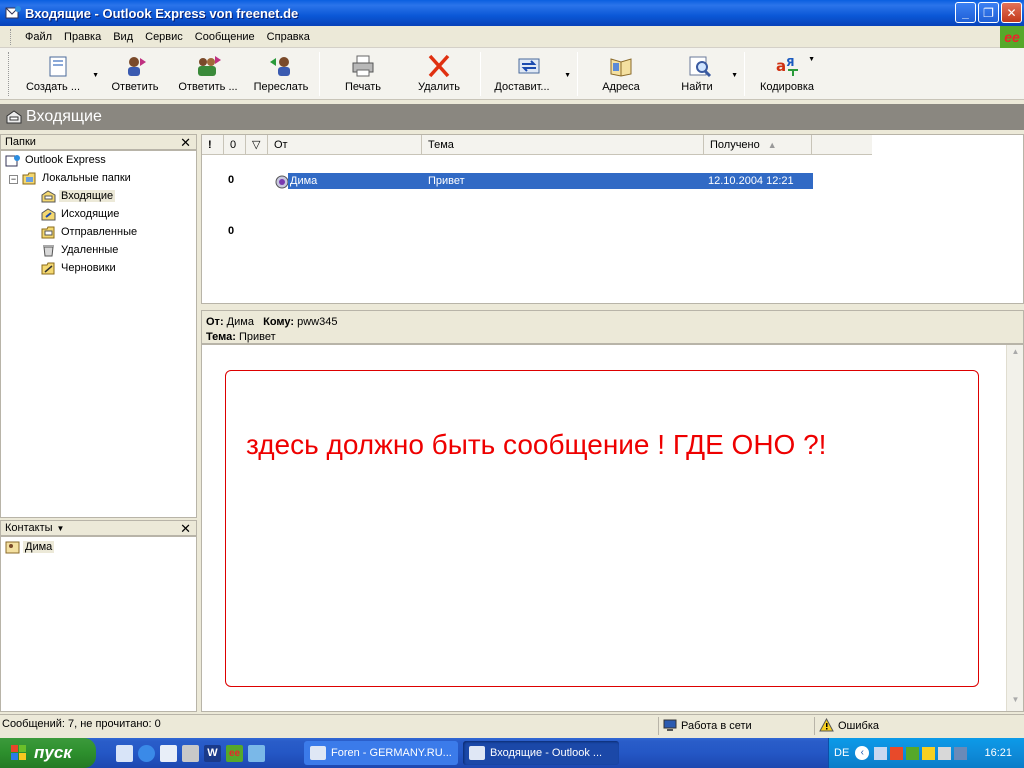 The width and height of the screenshot is (1024, 768). I want to click on message-from: Дима, so click(304, 181).